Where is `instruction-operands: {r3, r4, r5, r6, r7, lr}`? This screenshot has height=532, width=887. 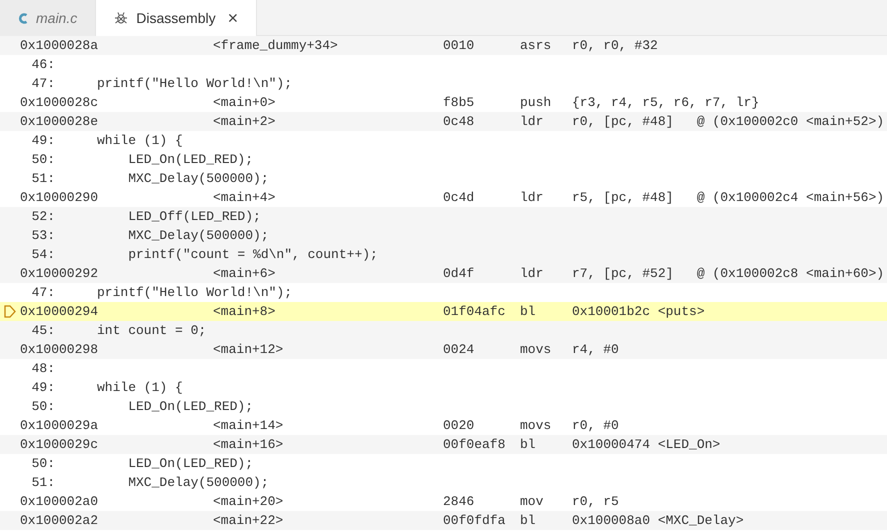
instruction-operands: {r3, r4, r5, r6, r7, lr} is located at coordinates (666, 103).